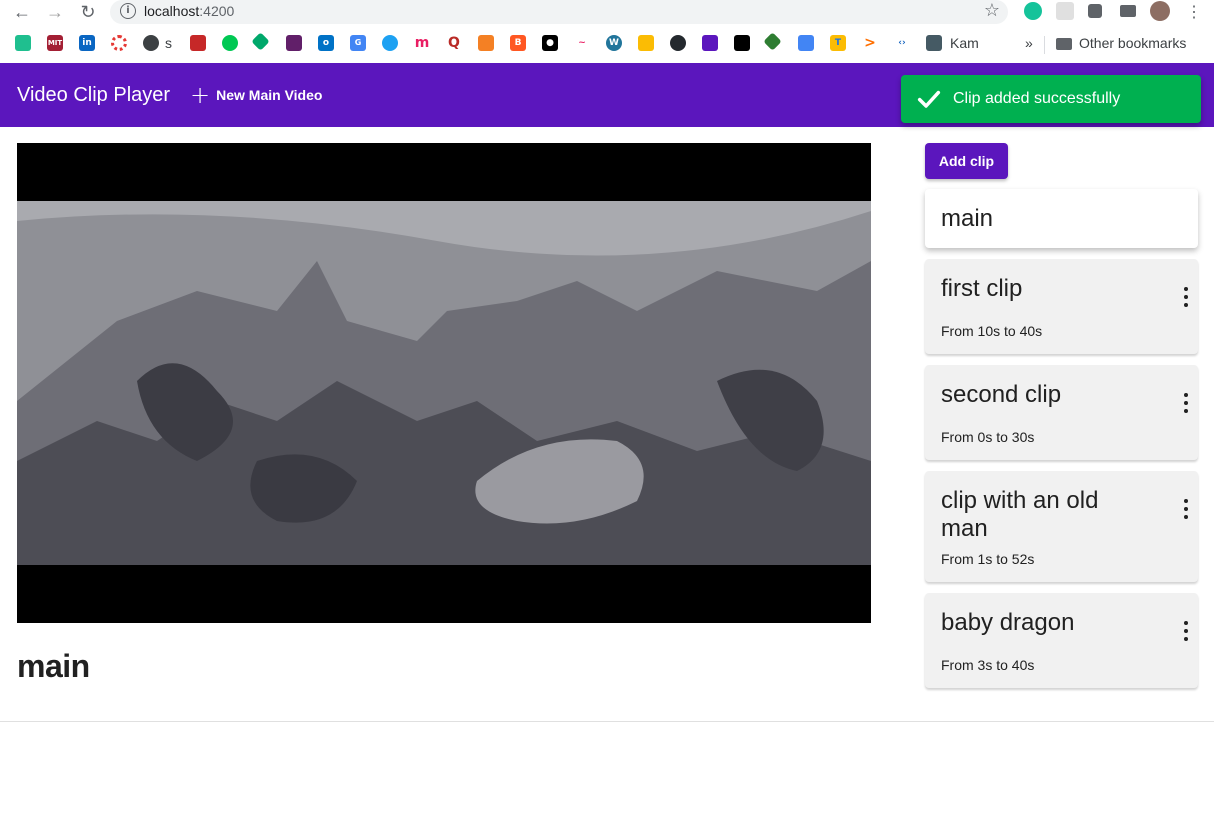  What do you see at coordinates (1132, 43) in the screenshot?
I see `other-bookmarks-label: Other bookmarks` at bounding box center [1132, 43].